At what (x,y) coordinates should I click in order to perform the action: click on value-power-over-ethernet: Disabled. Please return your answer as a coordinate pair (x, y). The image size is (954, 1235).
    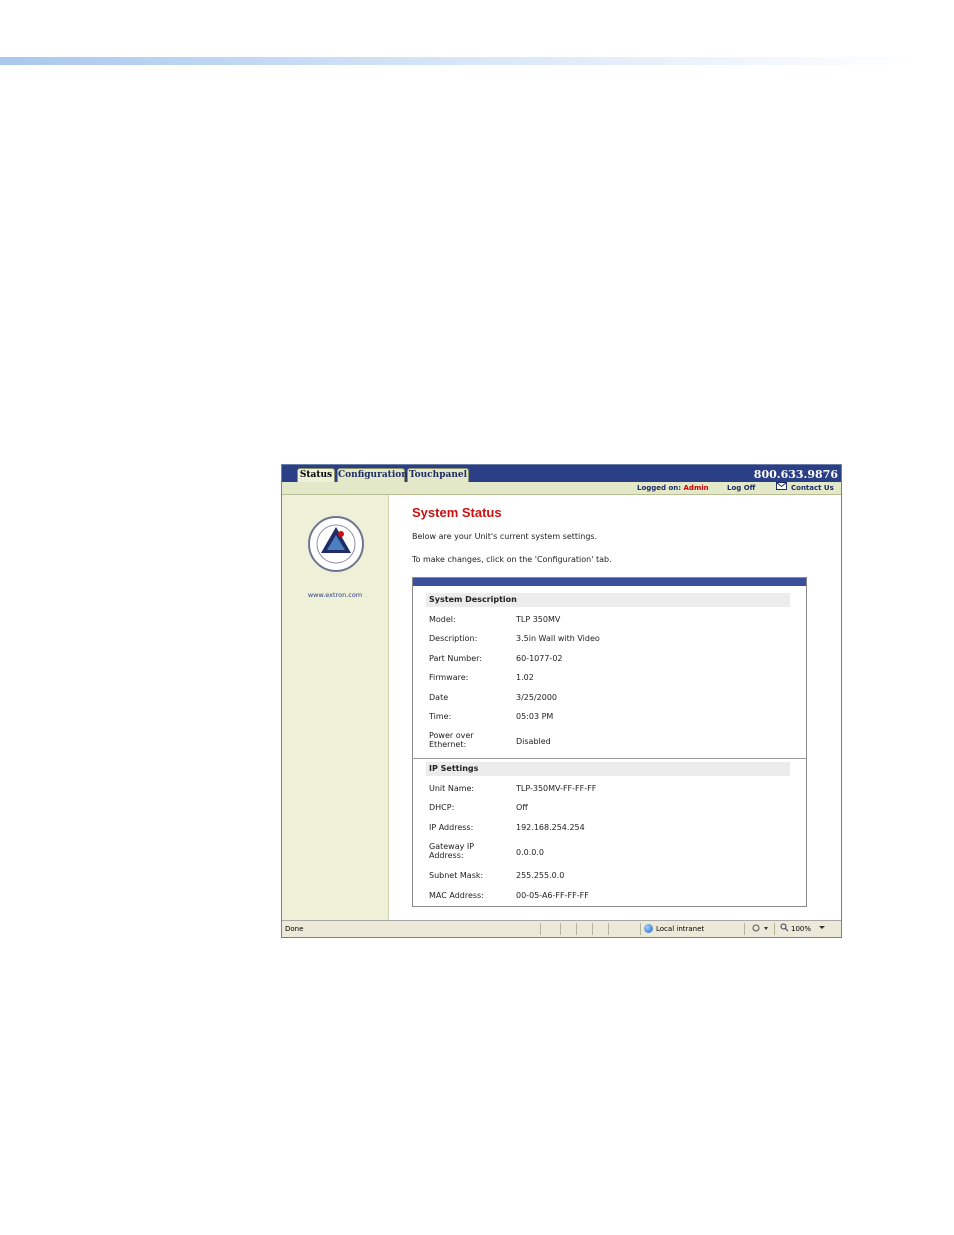
    Looking at the image, I should click on (533, 741).